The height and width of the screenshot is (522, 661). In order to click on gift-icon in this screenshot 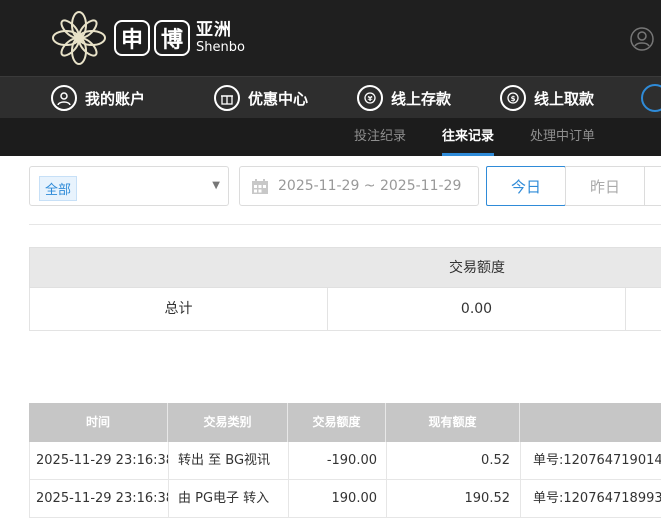, I will do `click(227, 98)`.